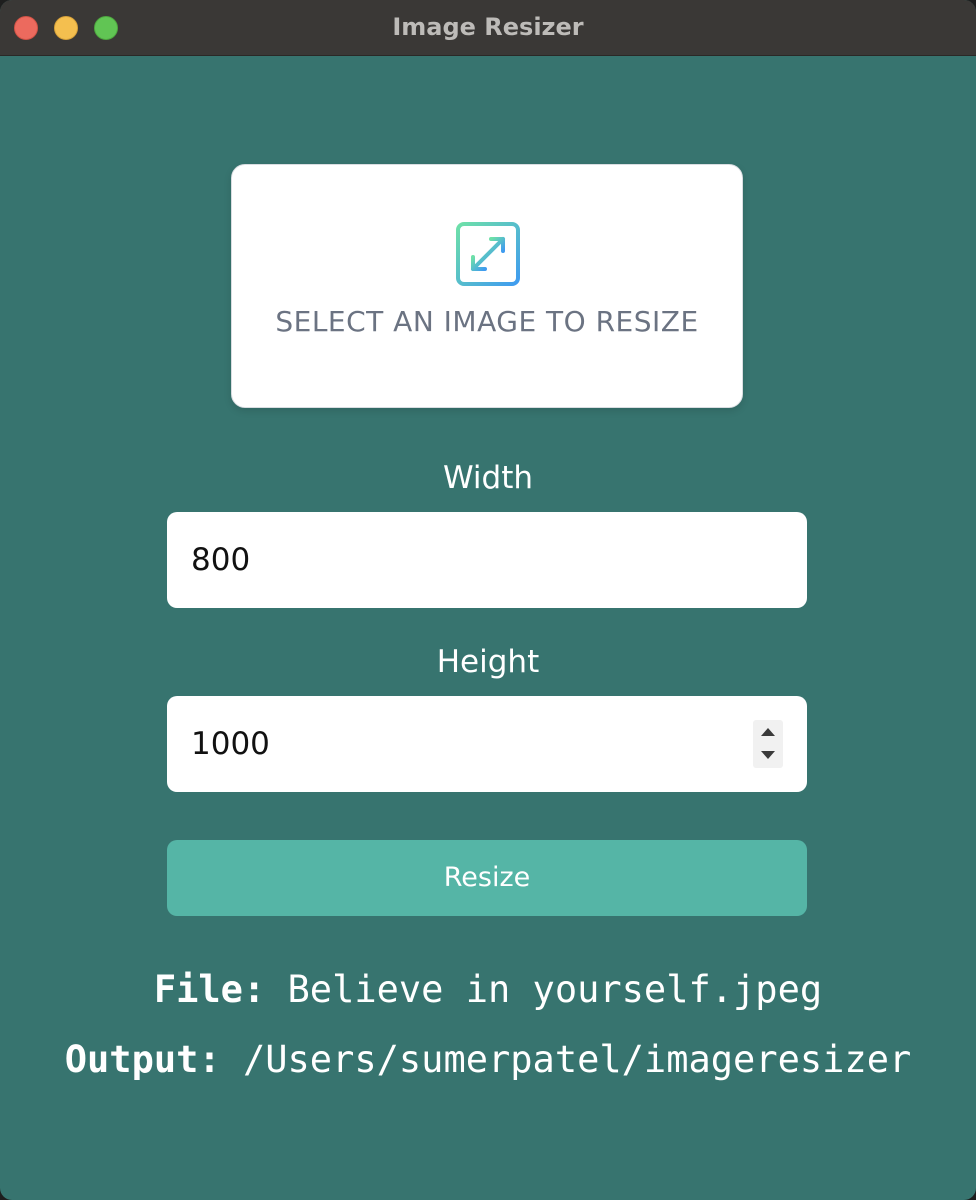 The image size is (976, 1200). What do you see at coordinates (209, 989) in the screenshot?
I see `file-info-label: File:` at bounding box center [209, 989].